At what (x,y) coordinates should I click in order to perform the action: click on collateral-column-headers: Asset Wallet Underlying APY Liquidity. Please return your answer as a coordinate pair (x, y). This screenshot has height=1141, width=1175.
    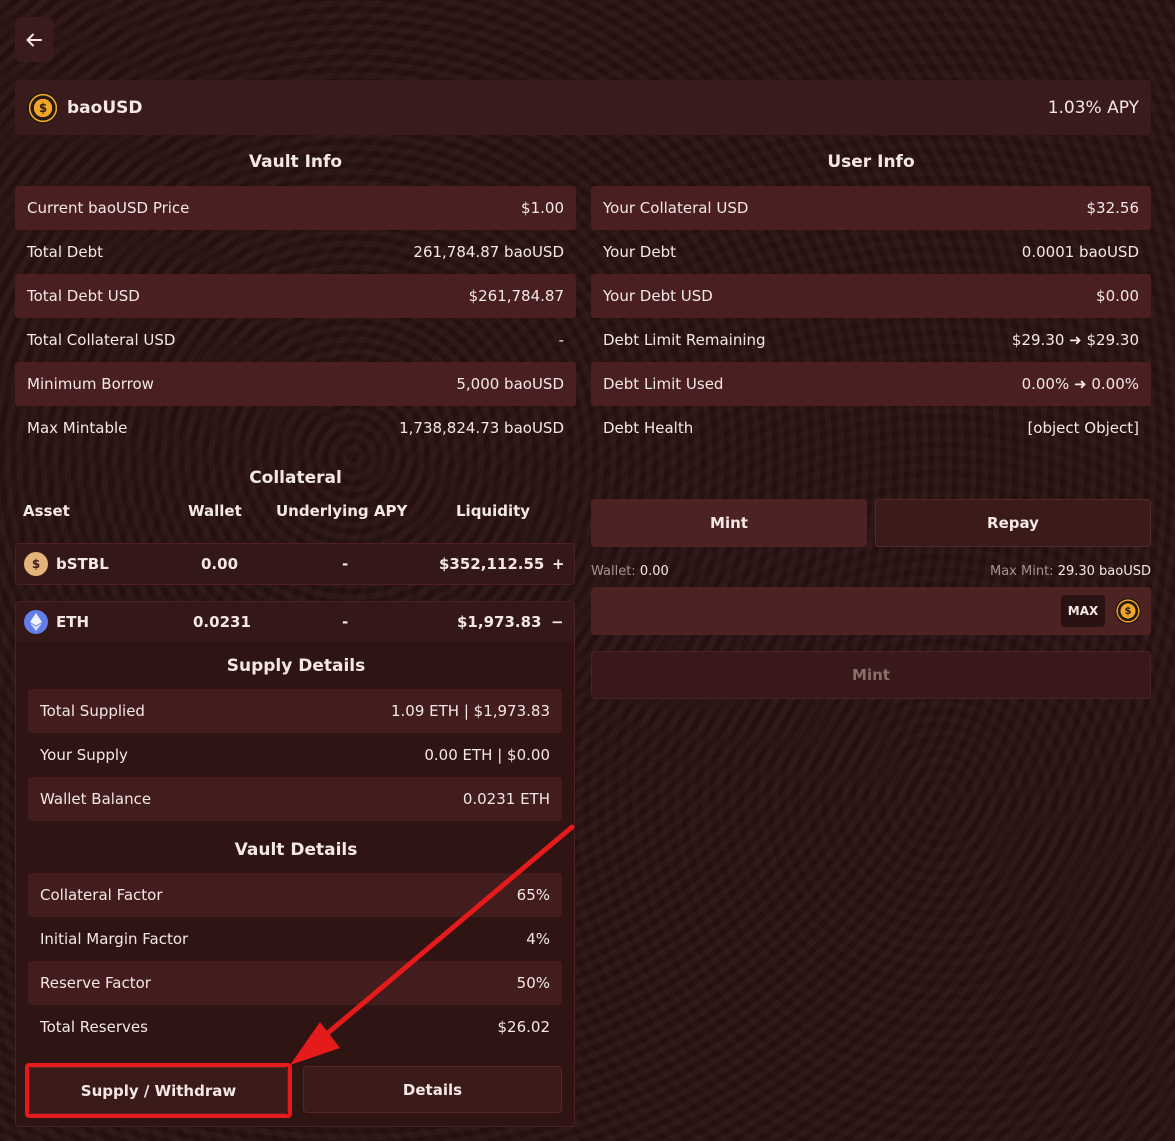
    Looking at the image, I should click on (299, 513).